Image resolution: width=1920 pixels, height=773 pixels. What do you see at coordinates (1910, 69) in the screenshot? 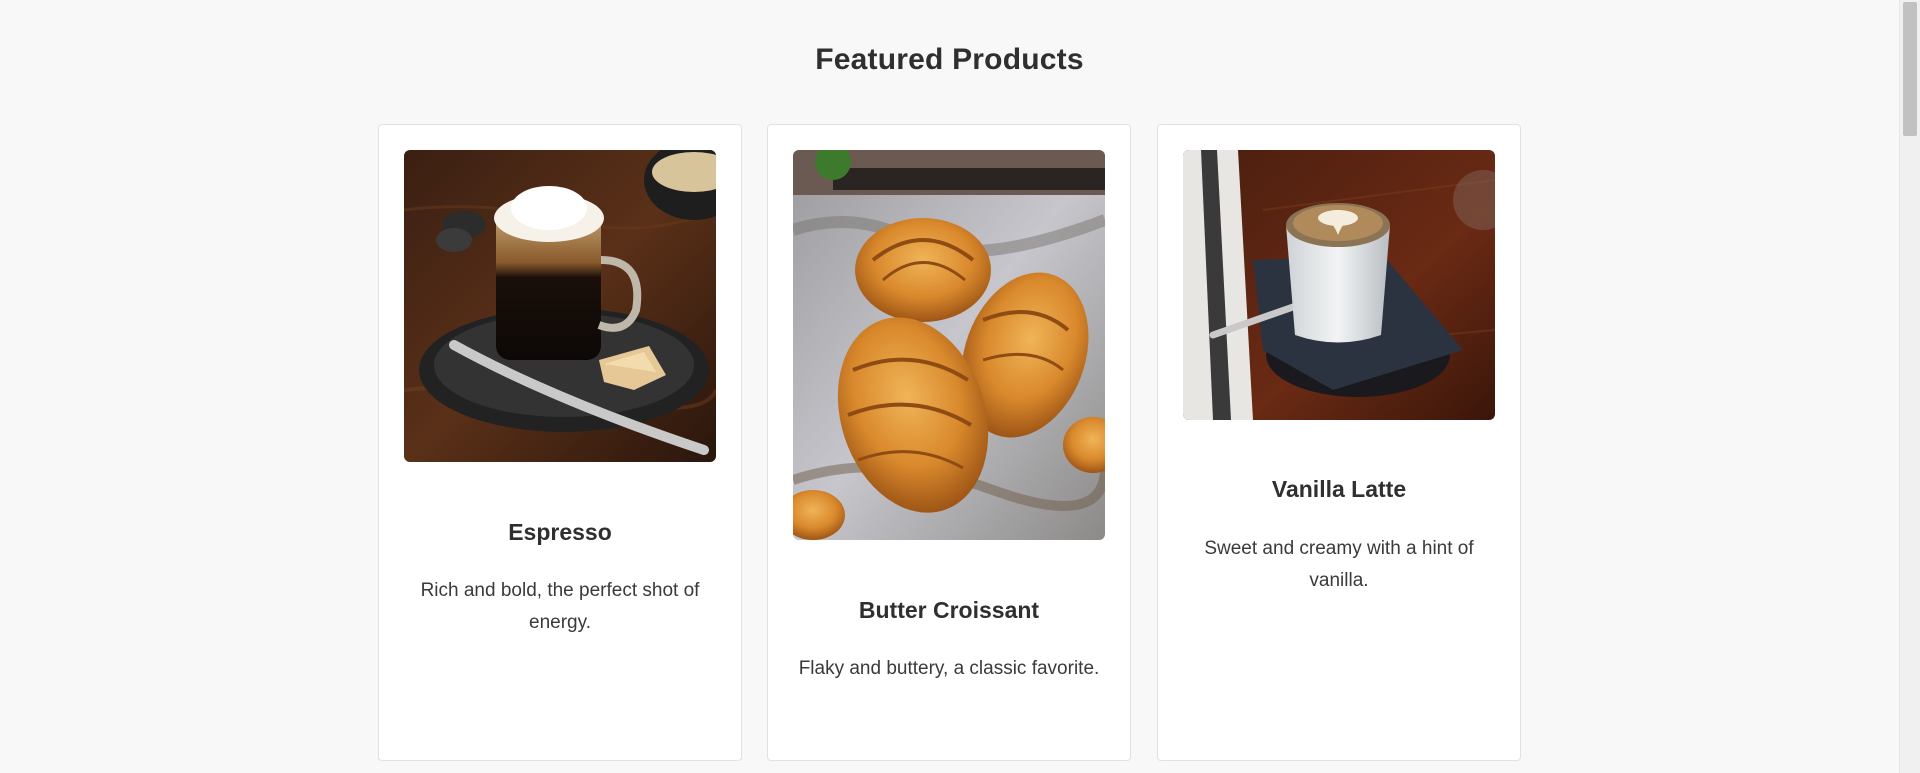
I see `scrollbar-thumb` at bounding box center [1910, 69].